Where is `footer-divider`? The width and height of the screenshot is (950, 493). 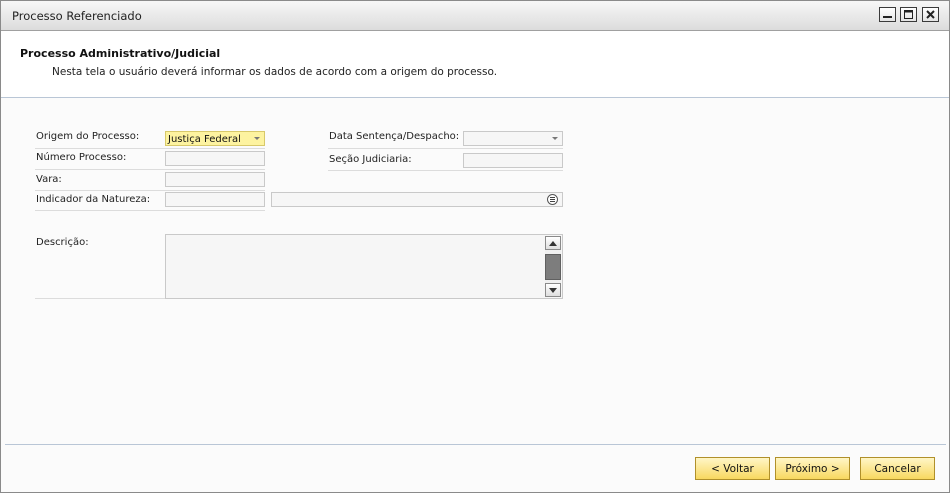
footer-divider is located at coordinates (475, 444).